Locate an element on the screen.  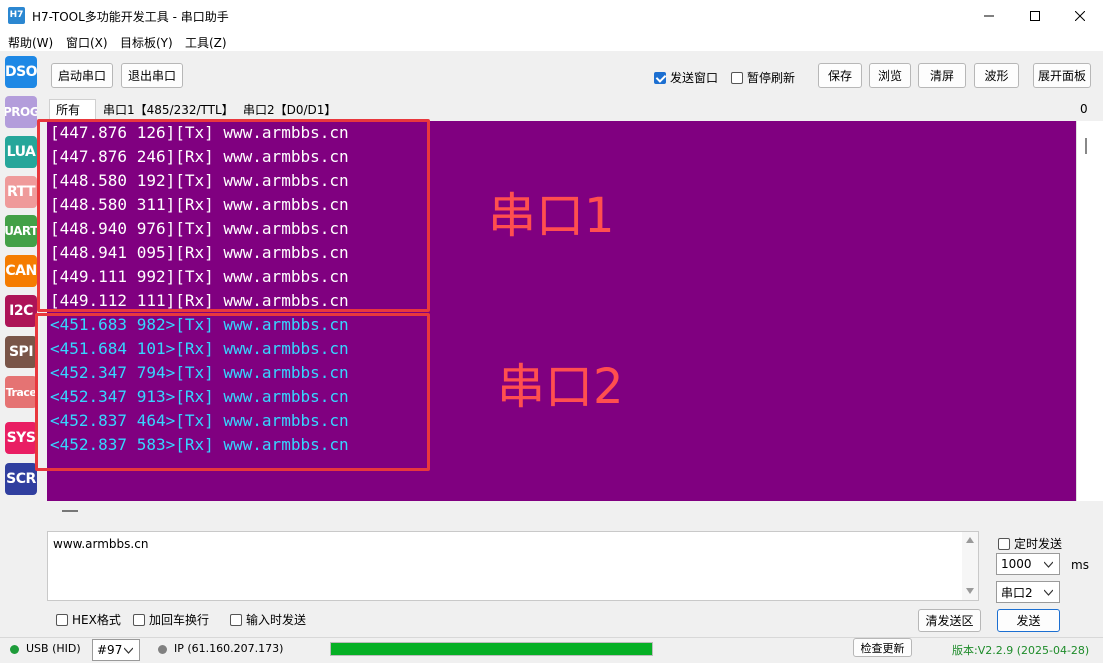
title-bar: H7 H7-TOOL多功能开发工具 - 串口助手 is located at coordinates (551, 15).